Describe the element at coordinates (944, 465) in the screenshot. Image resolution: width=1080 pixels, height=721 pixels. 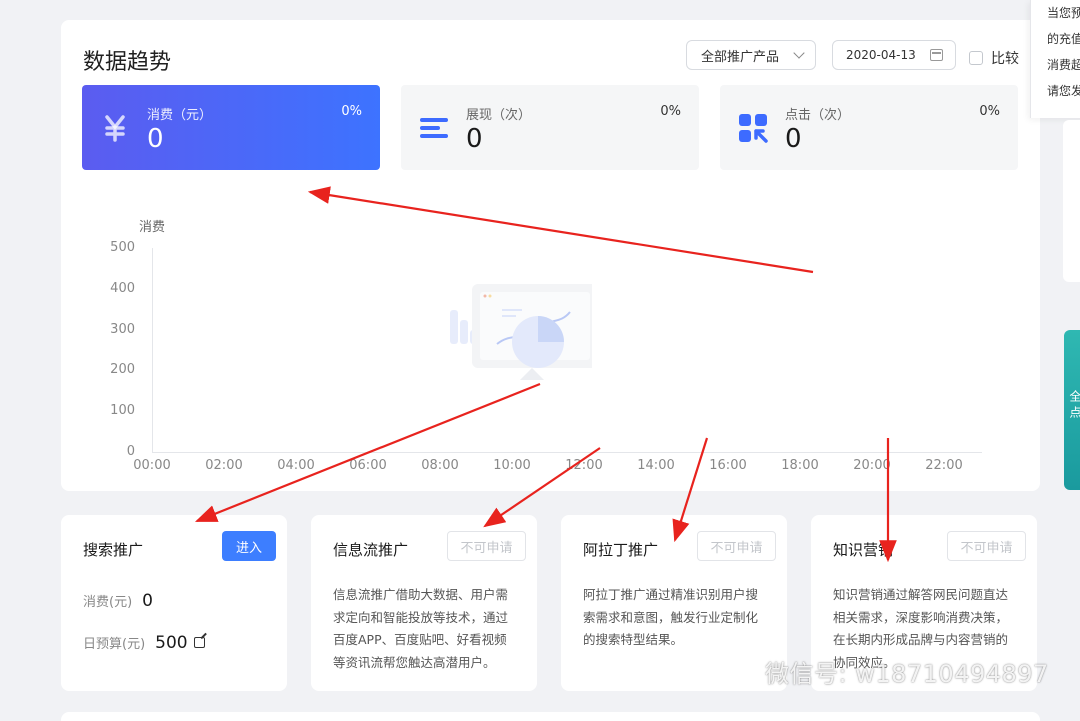
I see `x-tick-label: 22:00` at that location.